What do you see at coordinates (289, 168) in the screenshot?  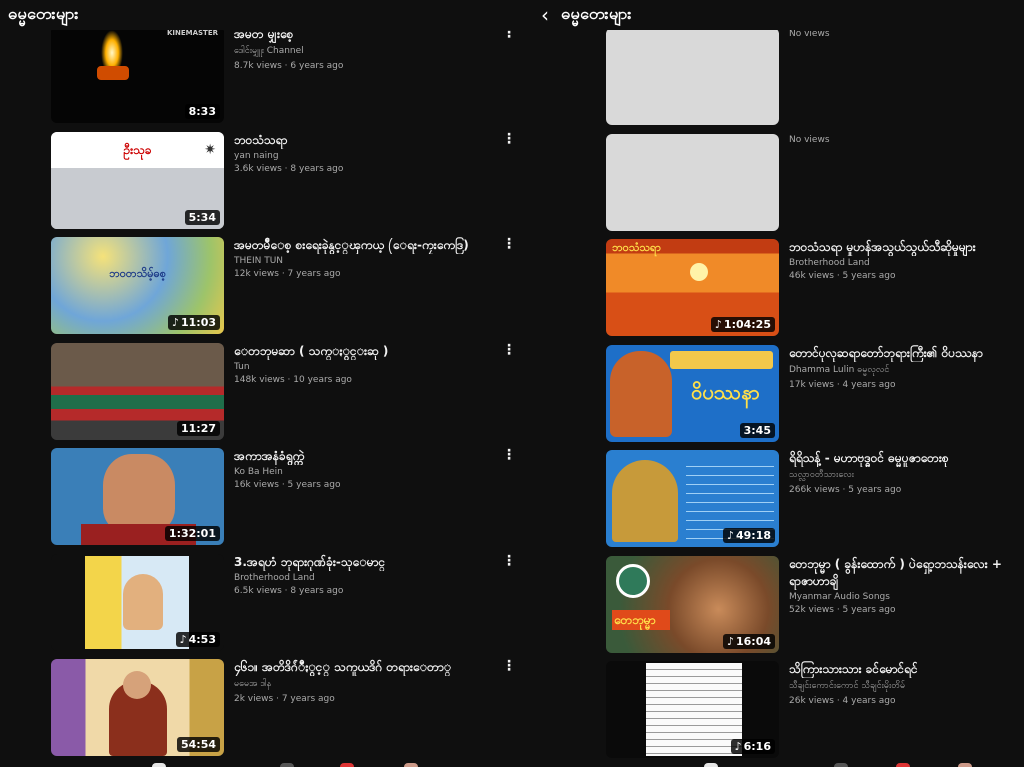 I see `video-meta: 3.6k views · 8 years ago` at bounding box center [289, 168].